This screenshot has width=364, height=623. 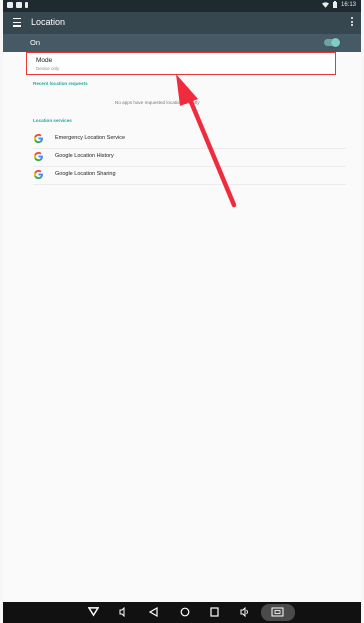 I want to click on back-icon, so click(x=153, y=612).